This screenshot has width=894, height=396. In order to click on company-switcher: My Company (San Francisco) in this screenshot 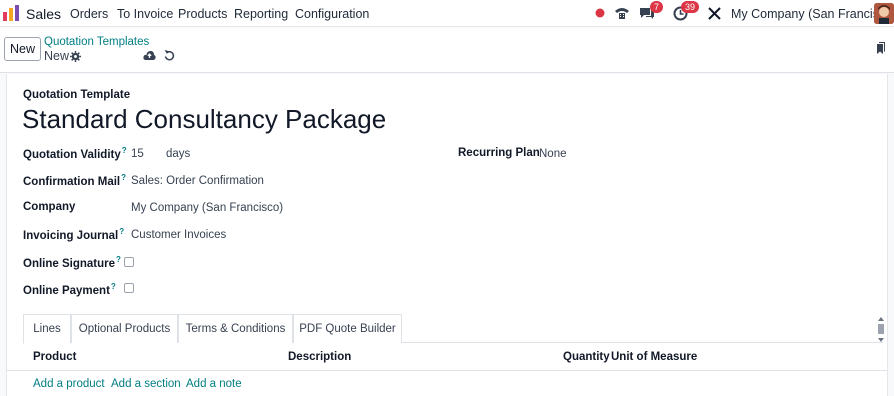, I will do `click(812, 14)`.